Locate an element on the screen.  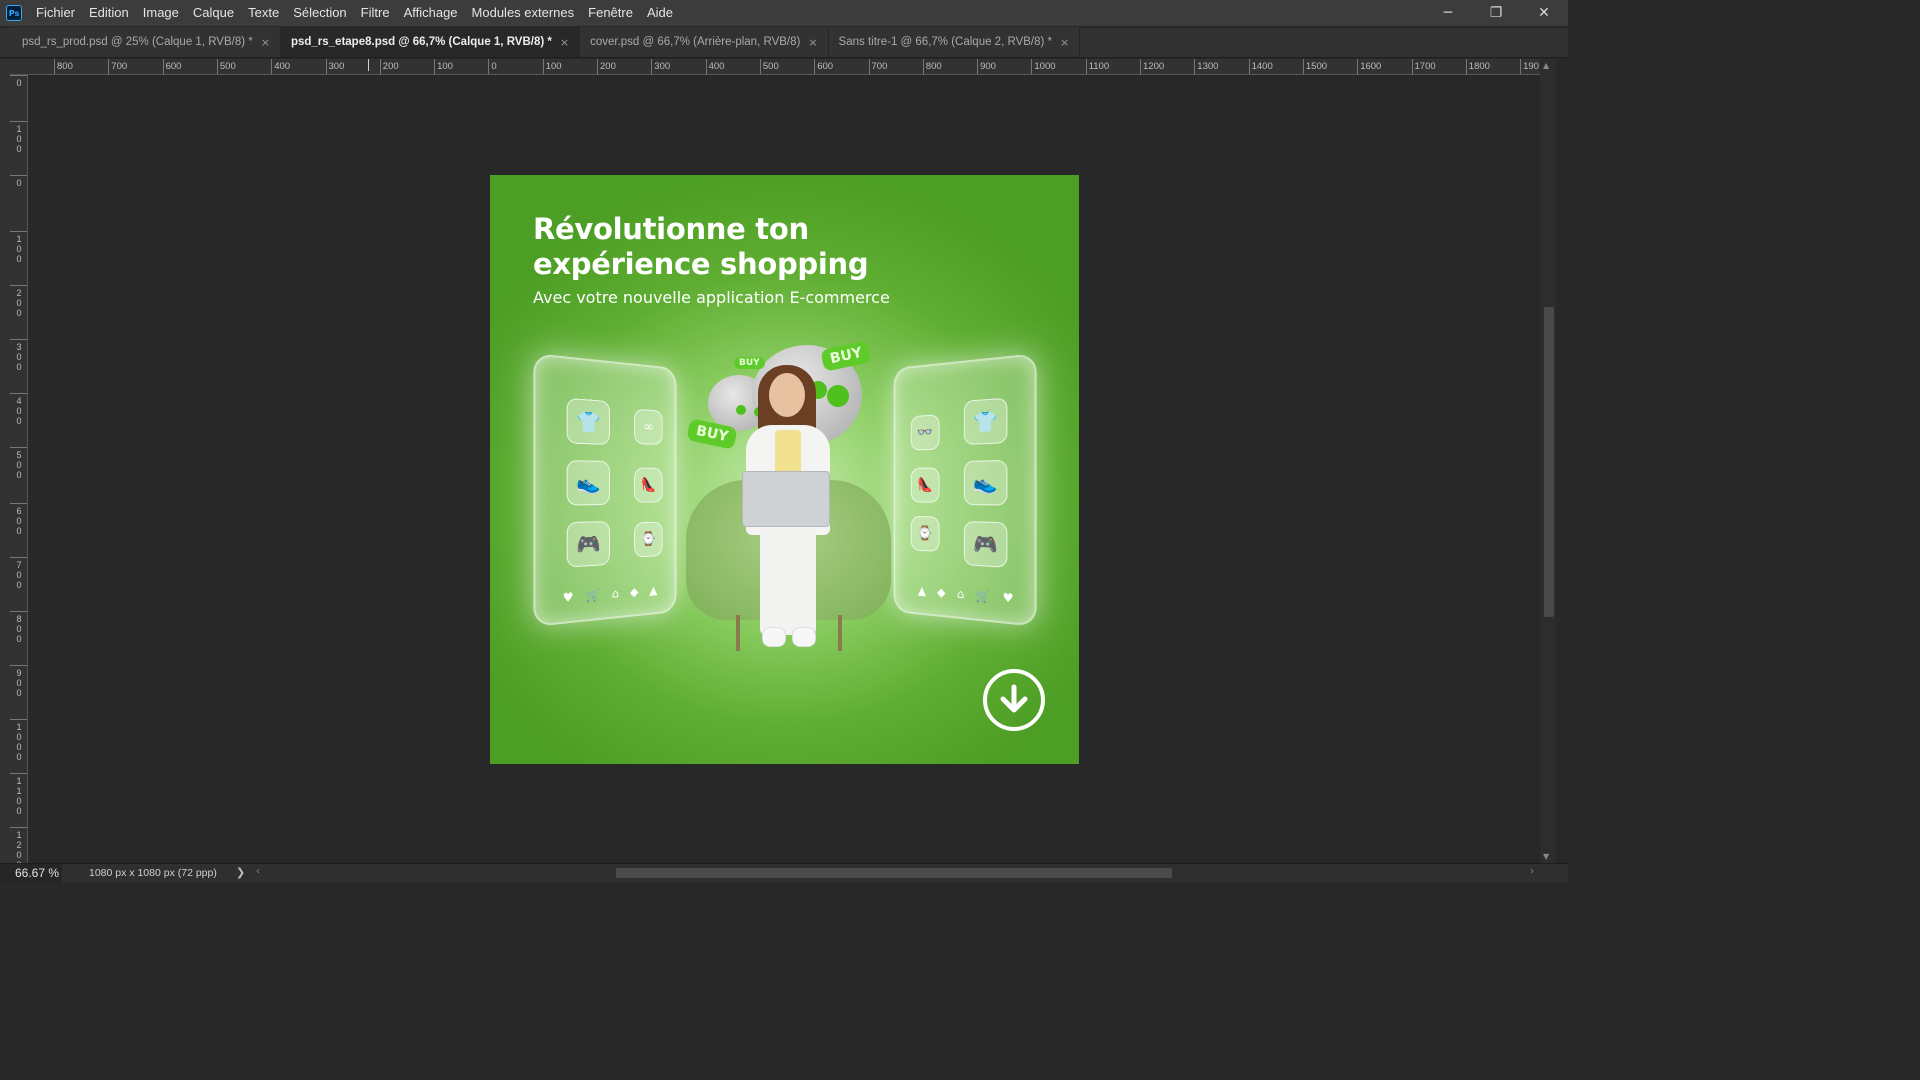
menu-fenetre: Fenêtre is located at coordinates (610, 13).